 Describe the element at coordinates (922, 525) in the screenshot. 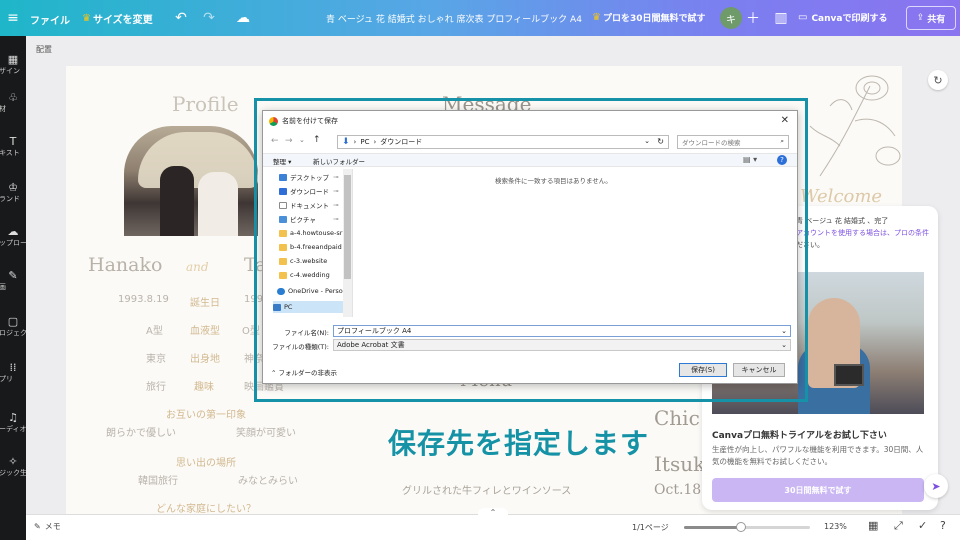

I see `check-icon: ✓` at that location.